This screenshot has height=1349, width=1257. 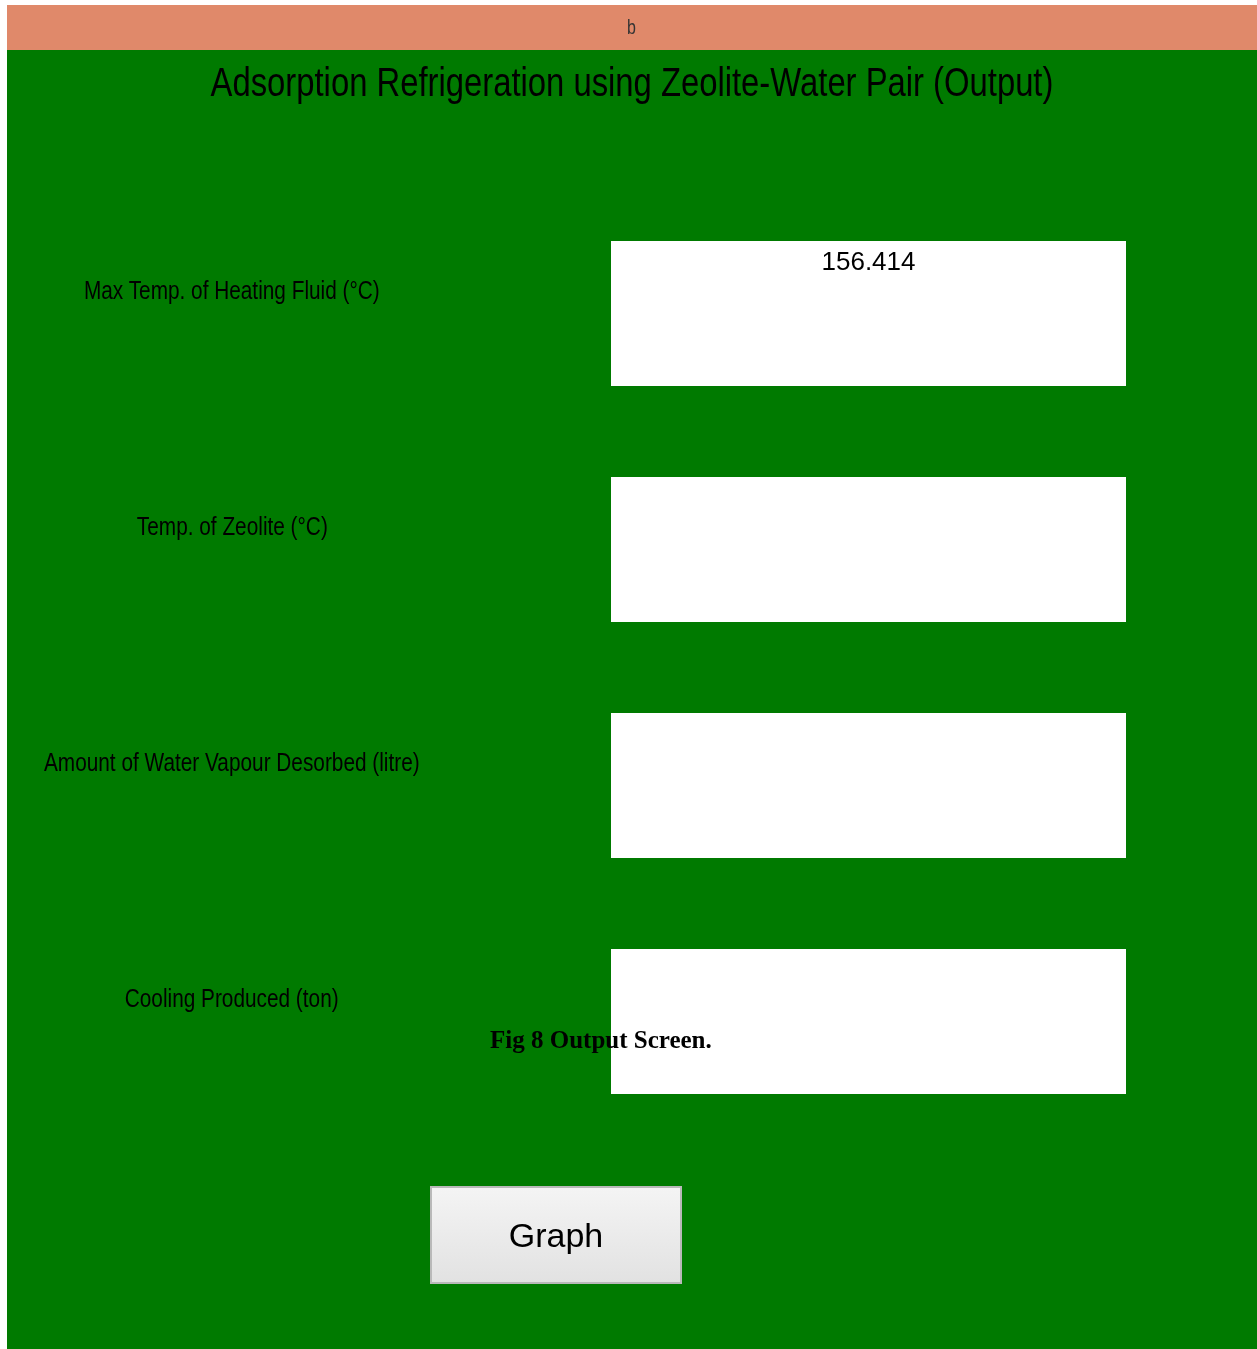 What do you see at coordinates (232, 762) in the screenshot?
I see `field-label: Amount of Water Vapour Desorbed (litre)` at bounding box center [232, 762].